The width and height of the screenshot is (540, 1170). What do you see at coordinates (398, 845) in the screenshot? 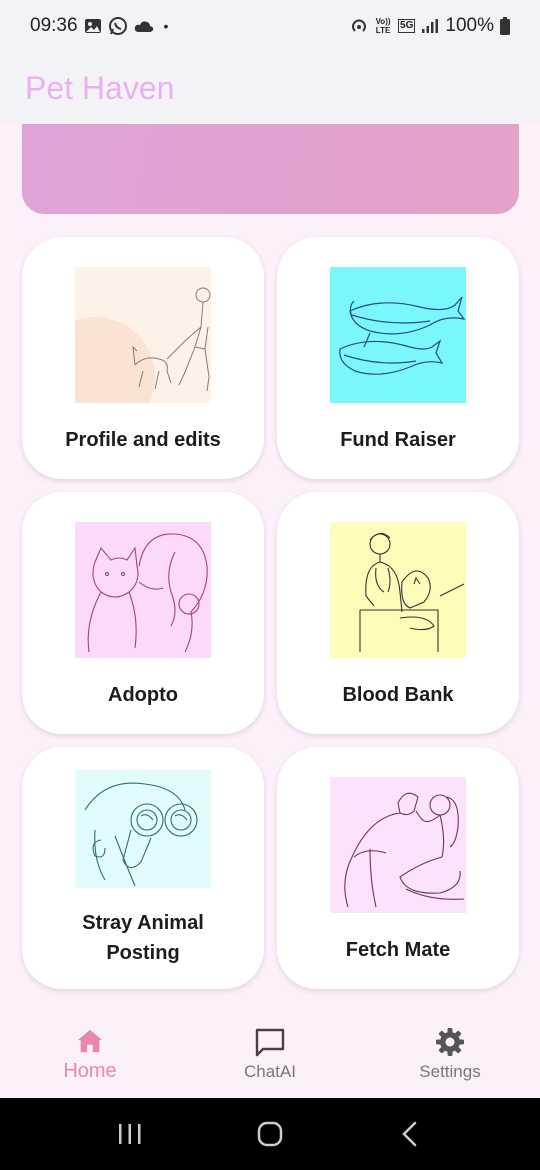
I see `woman-and-dog-illustration` at bounding box center [398, 845].